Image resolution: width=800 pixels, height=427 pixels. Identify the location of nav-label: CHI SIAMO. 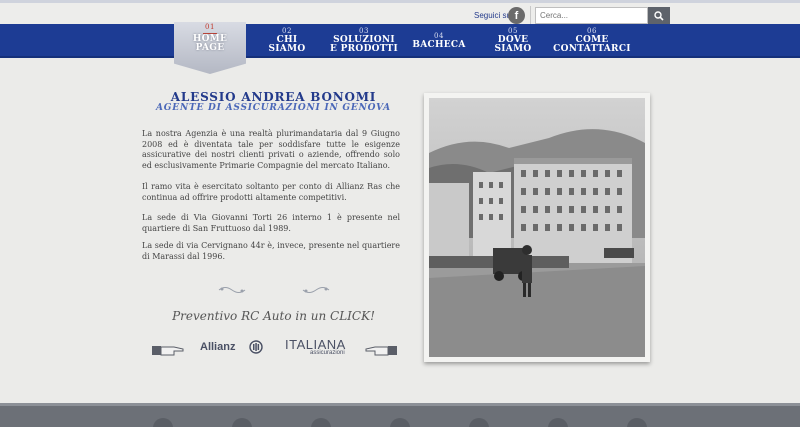
(287, 44).